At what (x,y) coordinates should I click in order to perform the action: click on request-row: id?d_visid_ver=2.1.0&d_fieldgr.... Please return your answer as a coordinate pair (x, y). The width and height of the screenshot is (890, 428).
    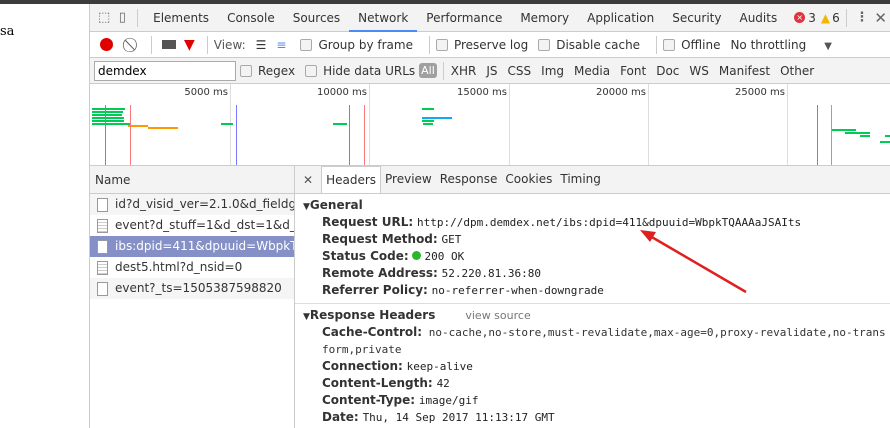
    Looking at the image, I should click on (192, 204).